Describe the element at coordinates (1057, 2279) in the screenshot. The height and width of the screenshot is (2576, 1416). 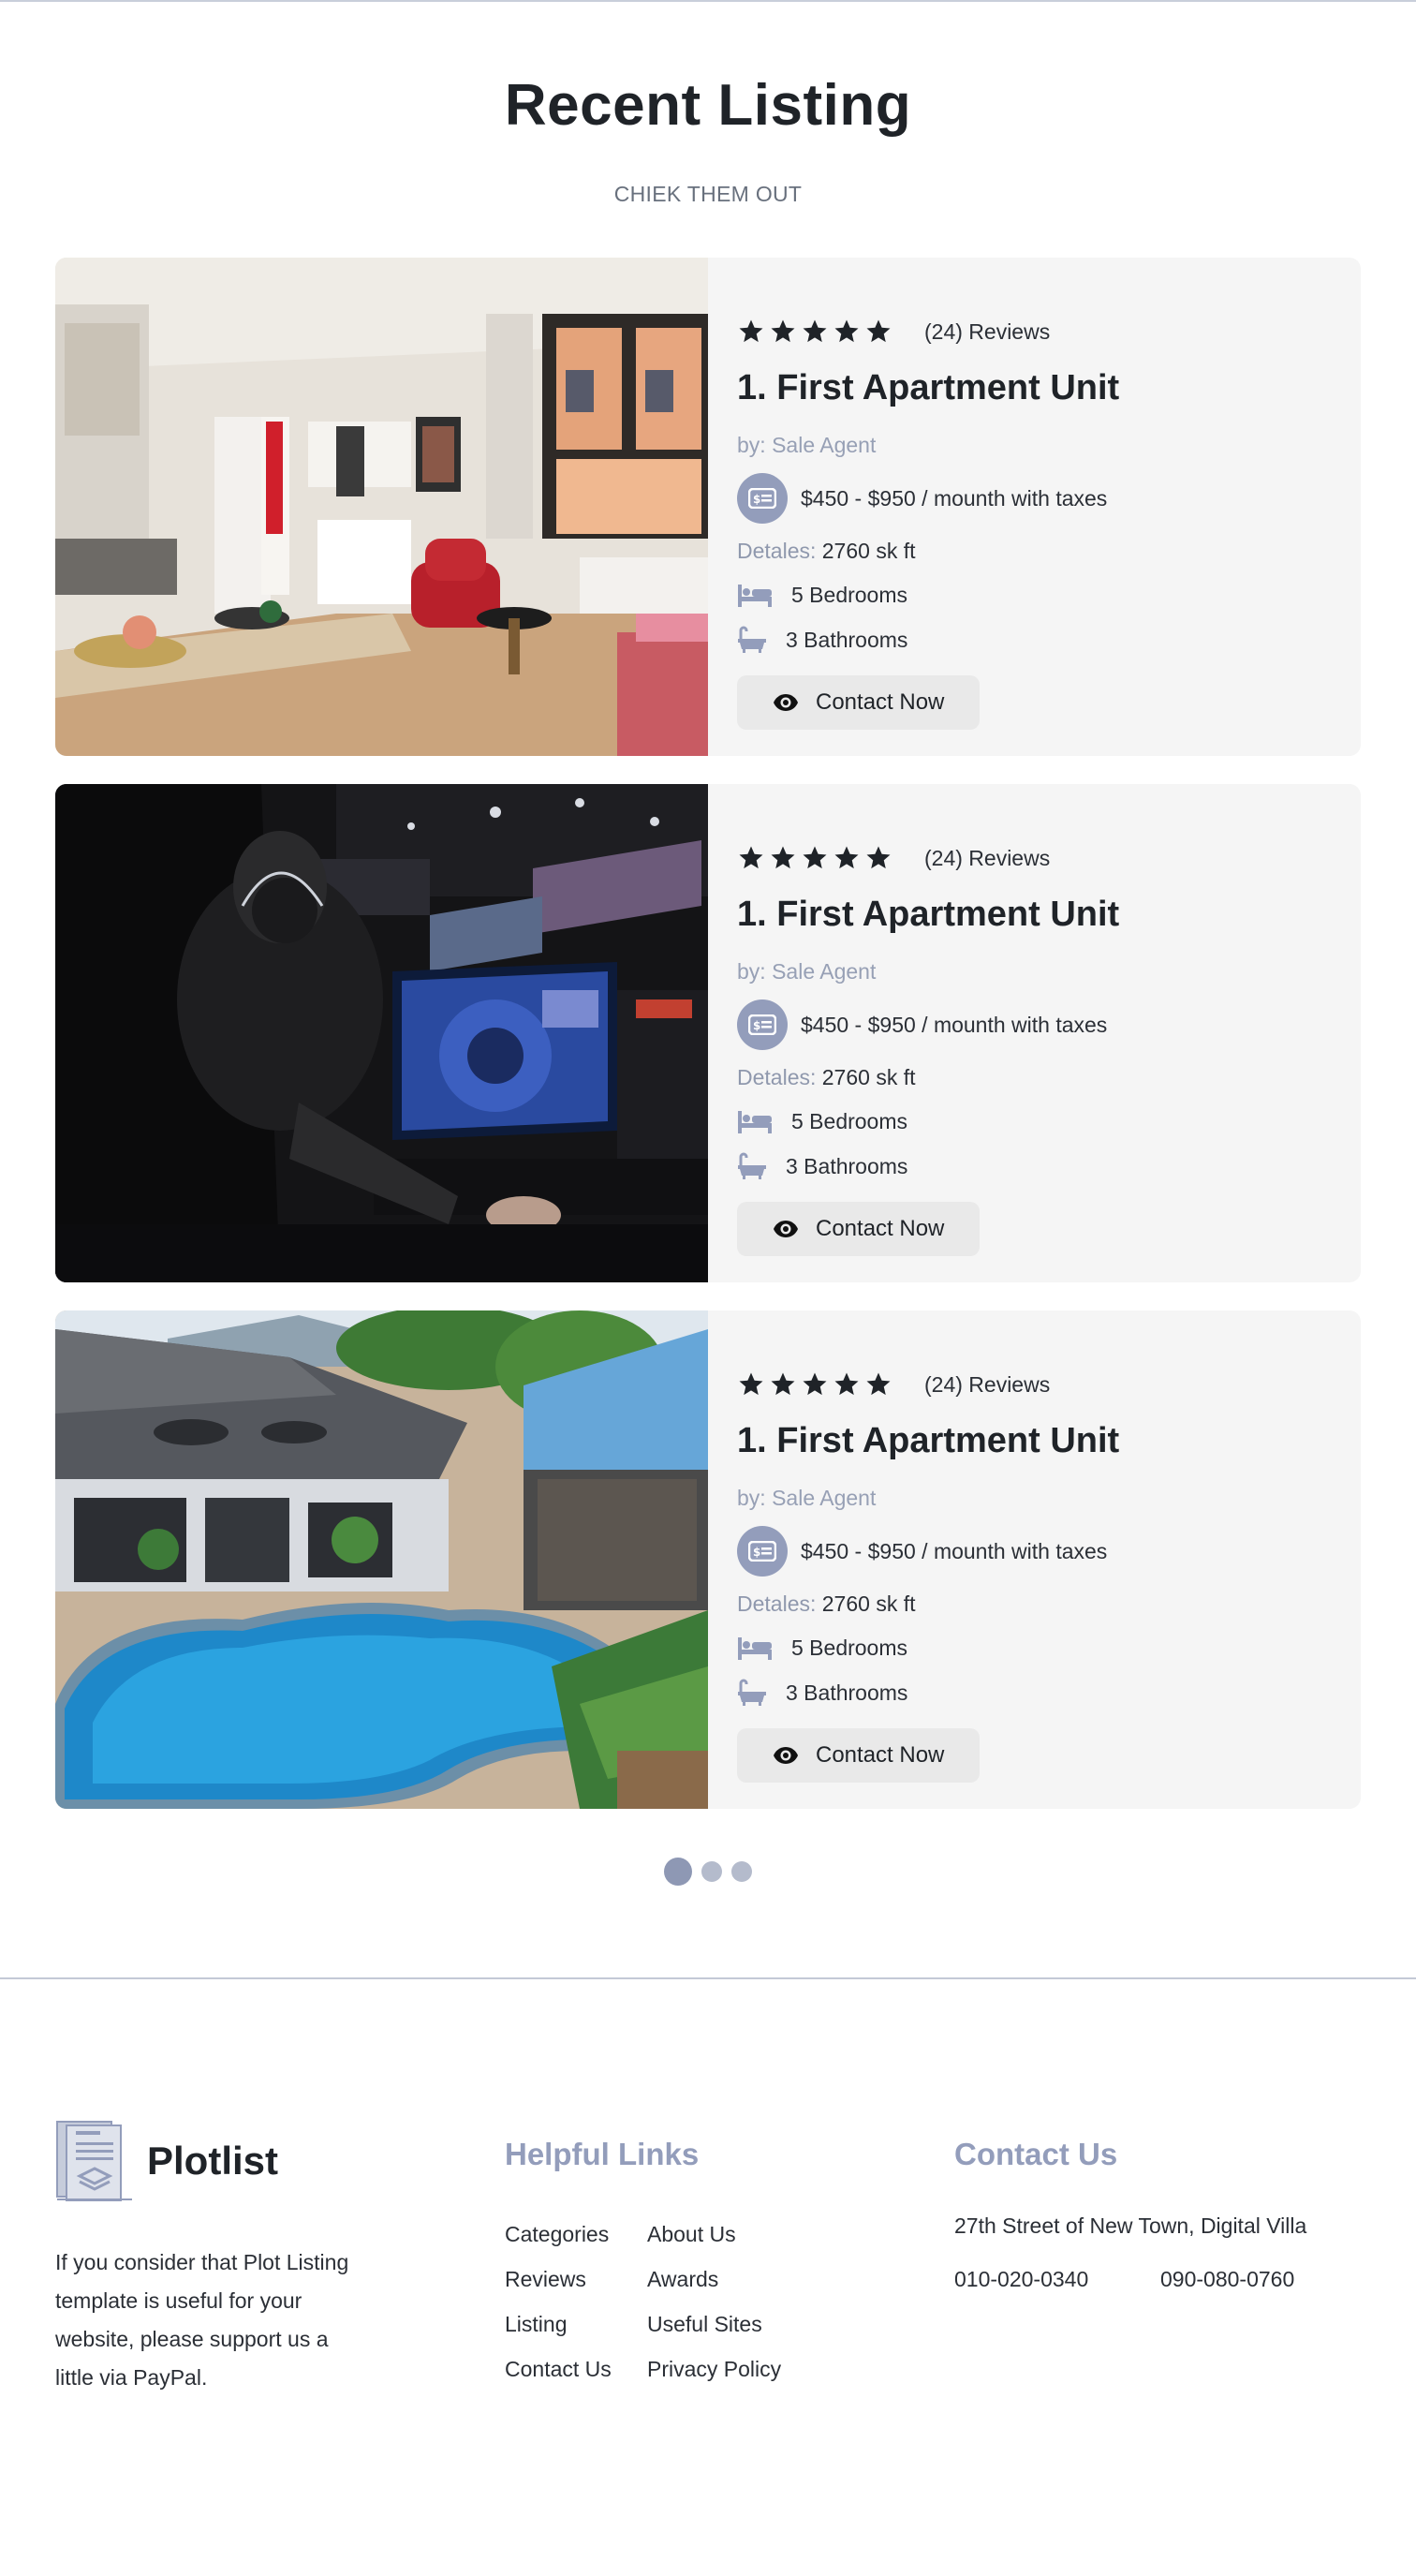
I see `phone-number-1: 010-020-0340` at that location.